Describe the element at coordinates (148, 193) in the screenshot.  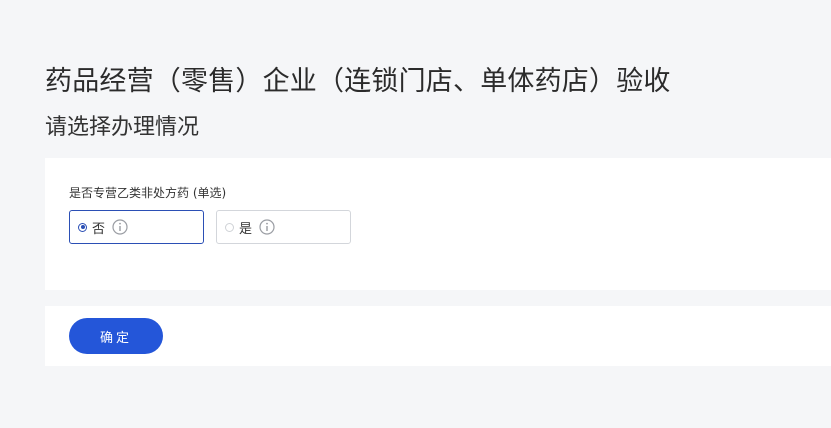
I see `question-label: 是否专营乙类非处方药 (单选)` at that location.